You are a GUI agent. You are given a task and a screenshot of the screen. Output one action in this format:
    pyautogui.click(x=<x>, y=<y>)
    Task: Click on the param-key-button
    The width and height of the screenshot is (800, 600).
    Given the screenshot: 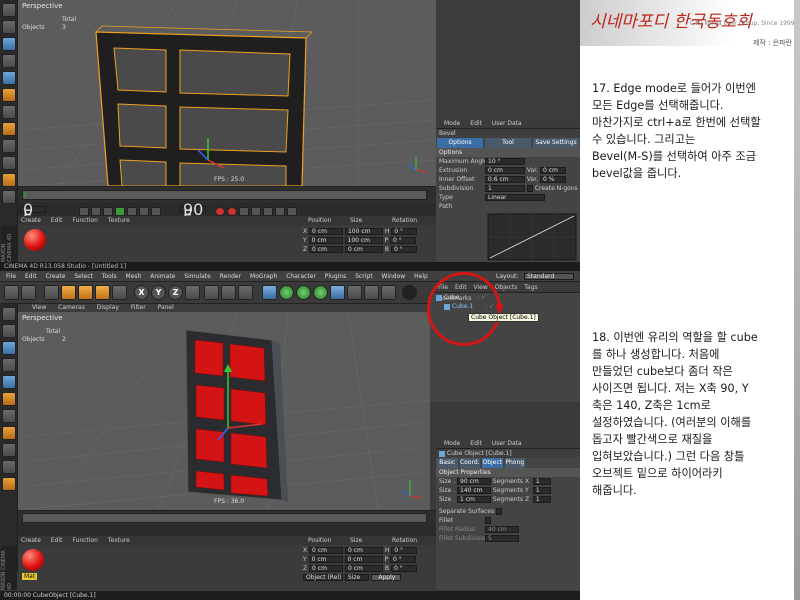 What is the action you would take?
    pyautogui.click(x=292, y=211)
    